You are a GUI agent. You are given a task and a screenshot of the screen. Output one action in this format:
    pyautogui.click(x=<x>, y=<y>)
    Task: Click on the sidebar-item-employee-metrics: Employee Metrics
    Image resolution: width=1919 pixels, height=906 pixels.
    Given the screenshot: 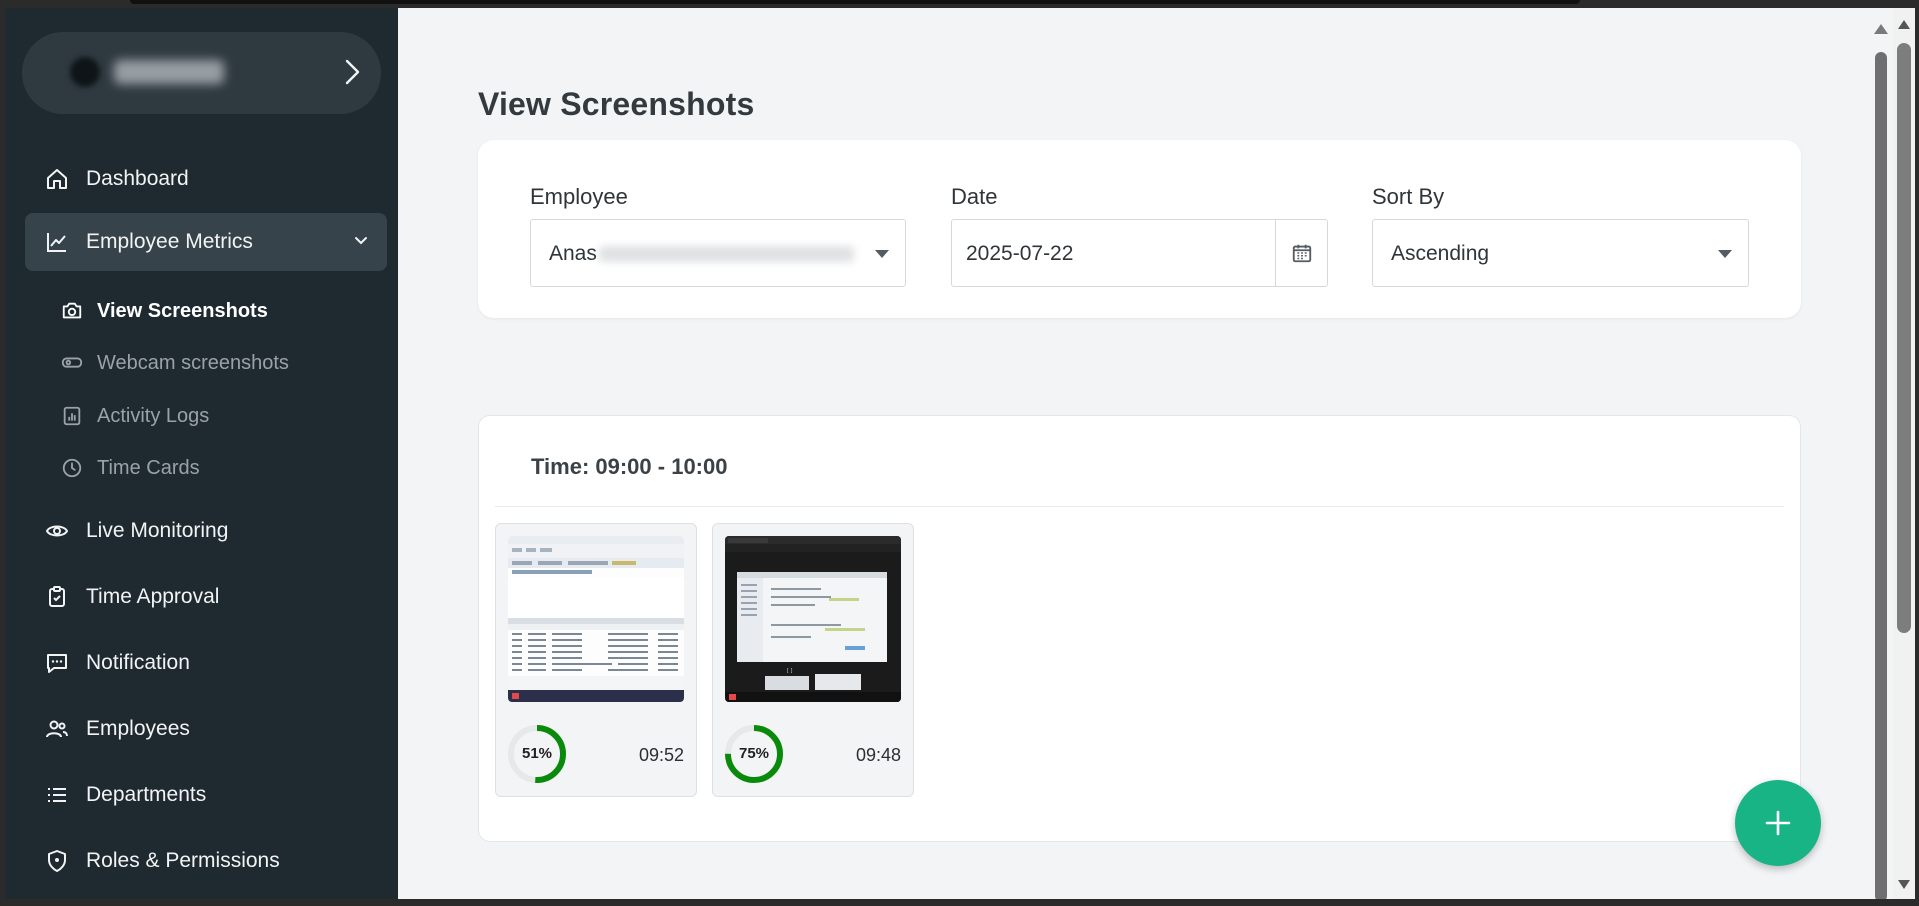 What is the action you would take?
    pyautogui.click(x=206, y=242)
    